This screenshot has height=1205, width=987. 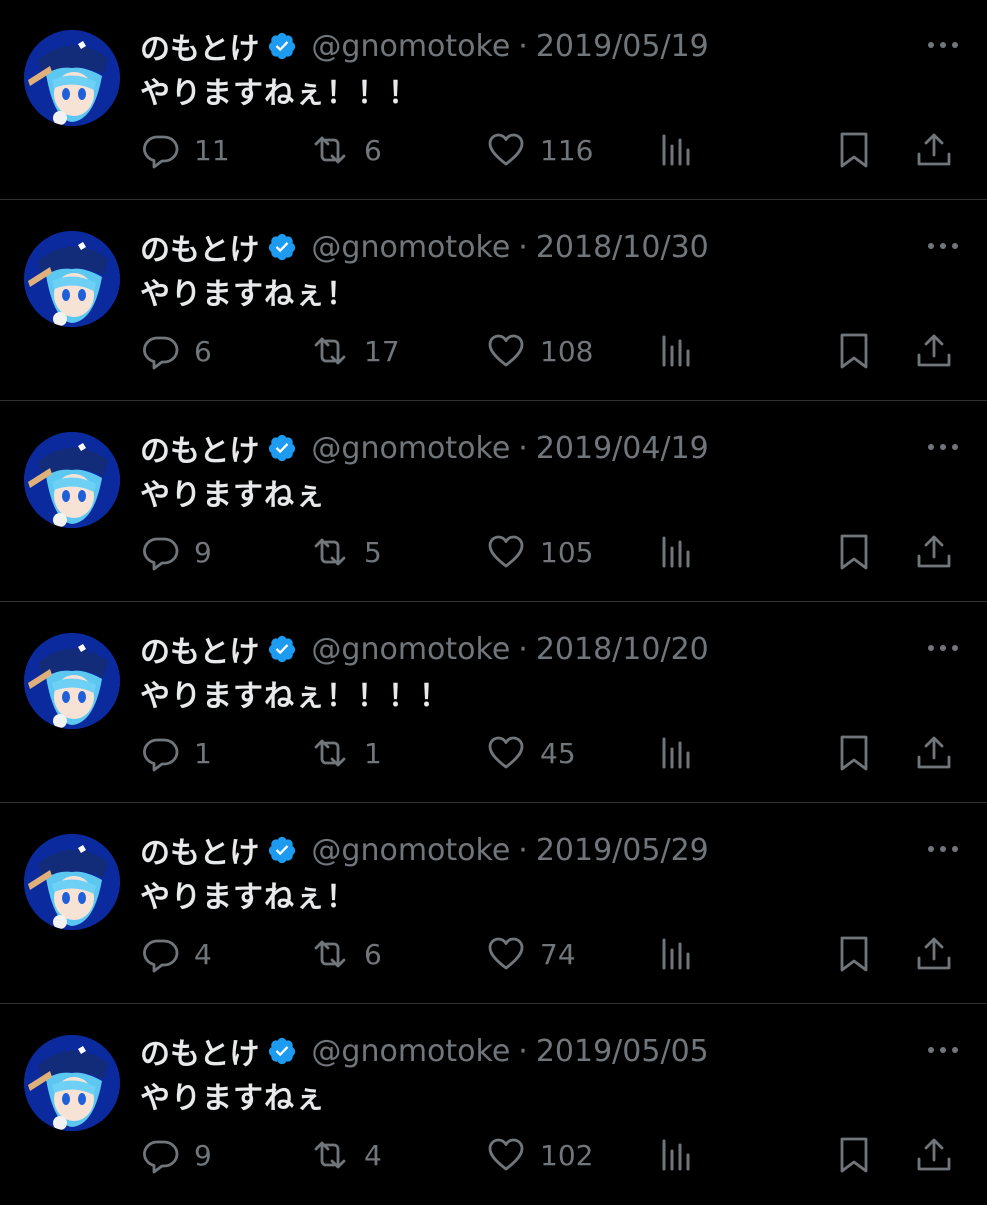 What do you see at coordinates (355, 351) in the screenshot?
I see `retweet-button: 17` at bounding box center [355, 351].